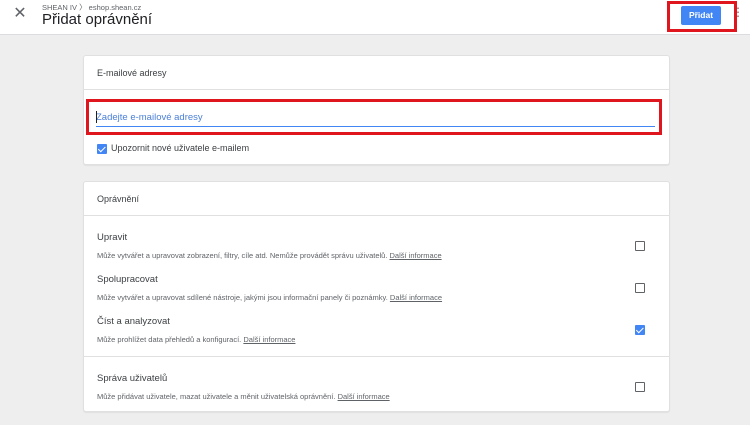 This screenshot has width=750, height=425. What do you see at coordinates (640, 330) in the screenshot?
I see `permission-read-analyze-checkbox` at bounding box center [640, 330].